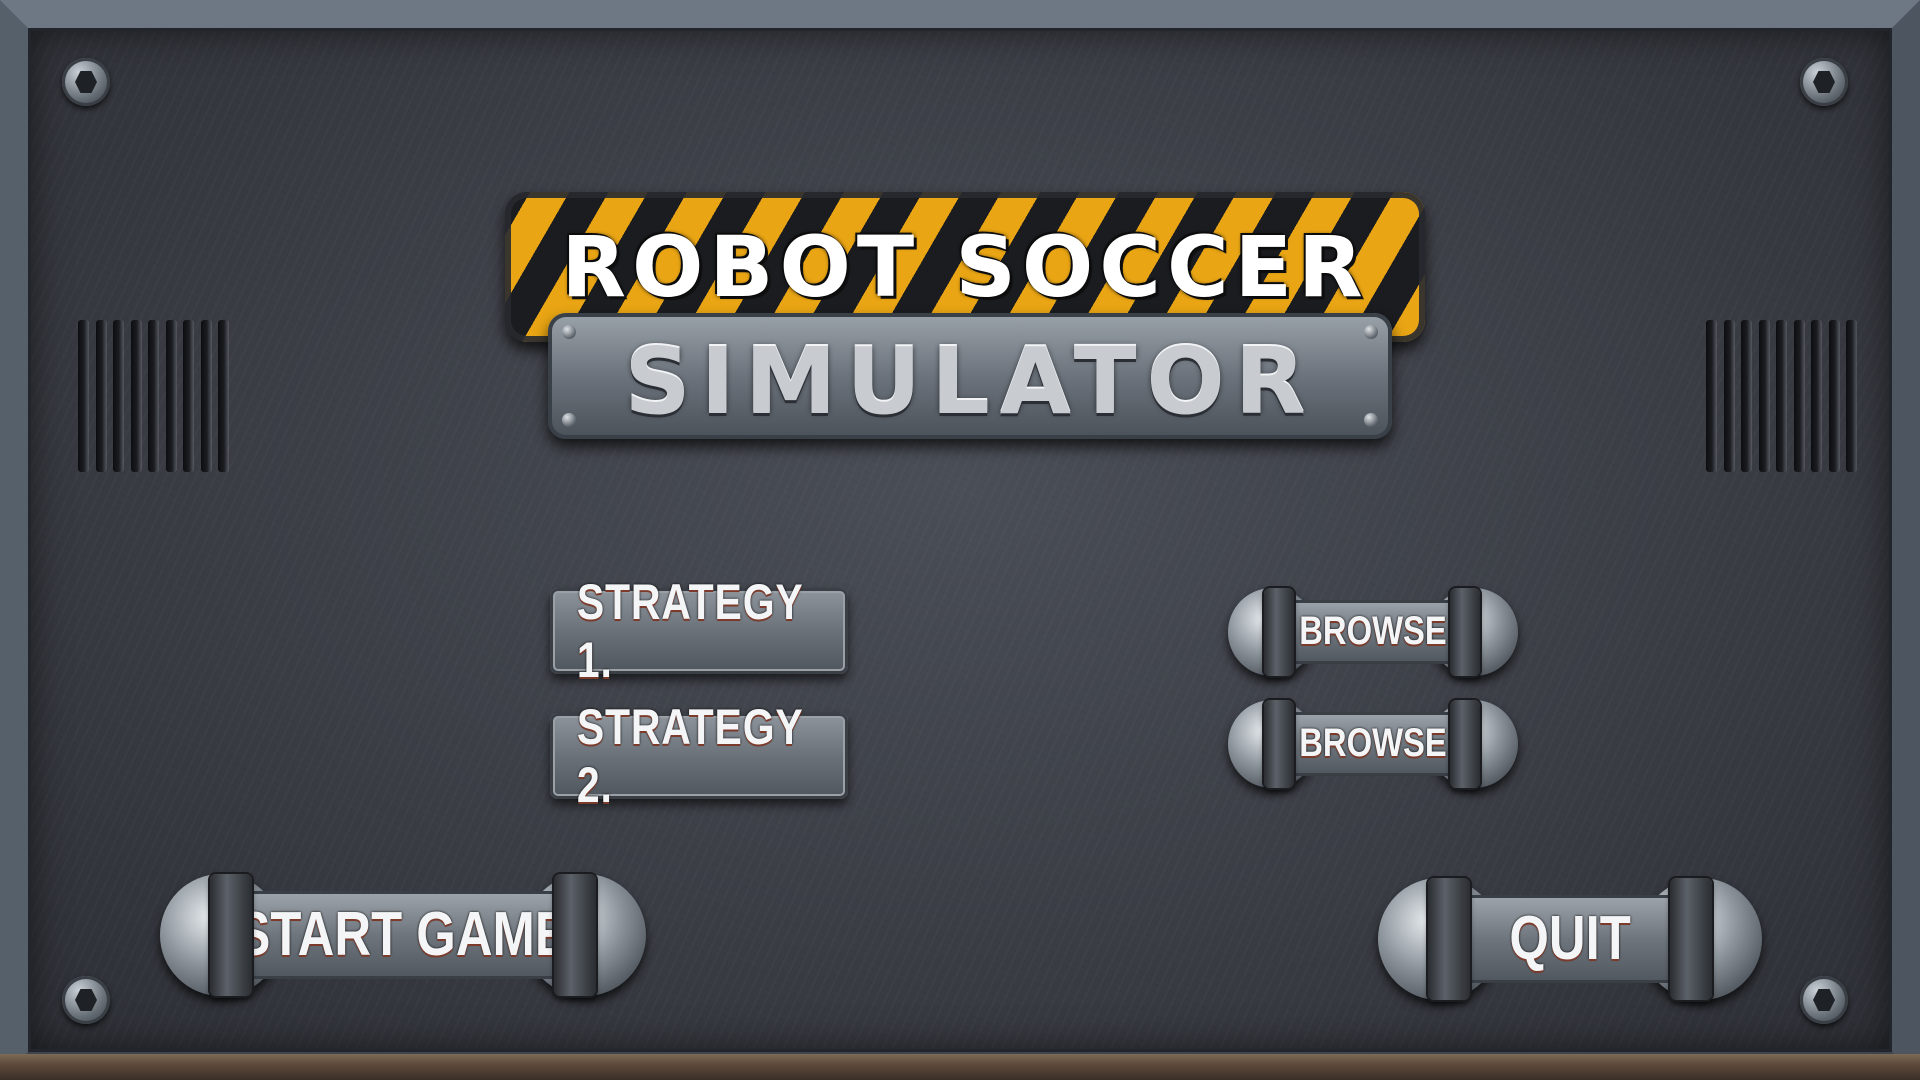 The height and width of the screenshot is (1080, 1920). What do you see at coordinates (965, 267) in the screenshot?
I see `game-title: ROBOT SOCCER` at bounding box center [965, 267].